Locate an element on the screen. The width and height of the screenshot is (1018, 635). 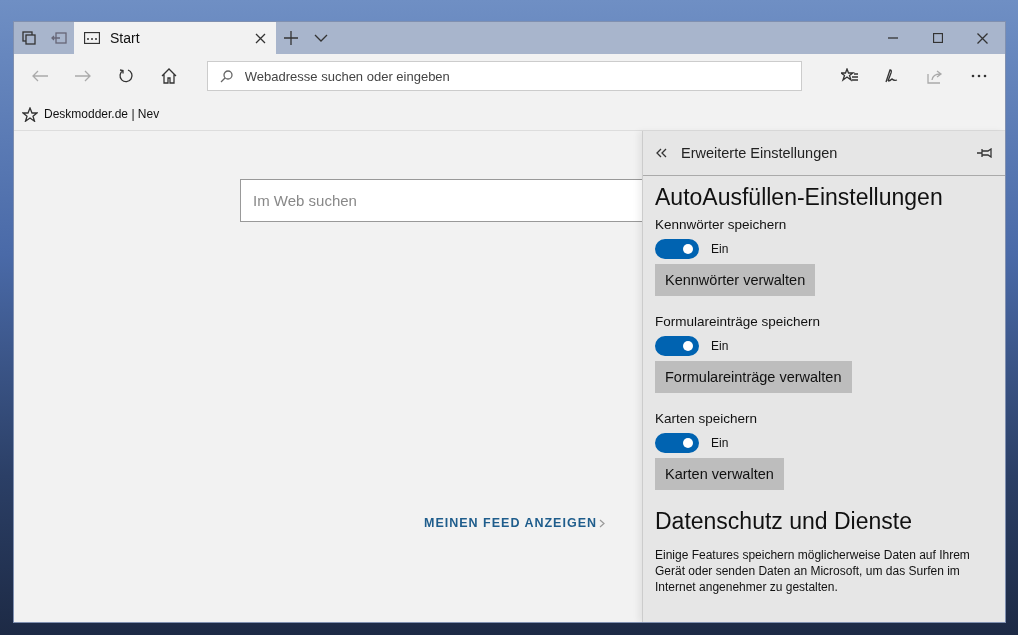
favorite-link: Deskmodder.de | Nev is located at coordinates (91, 114).